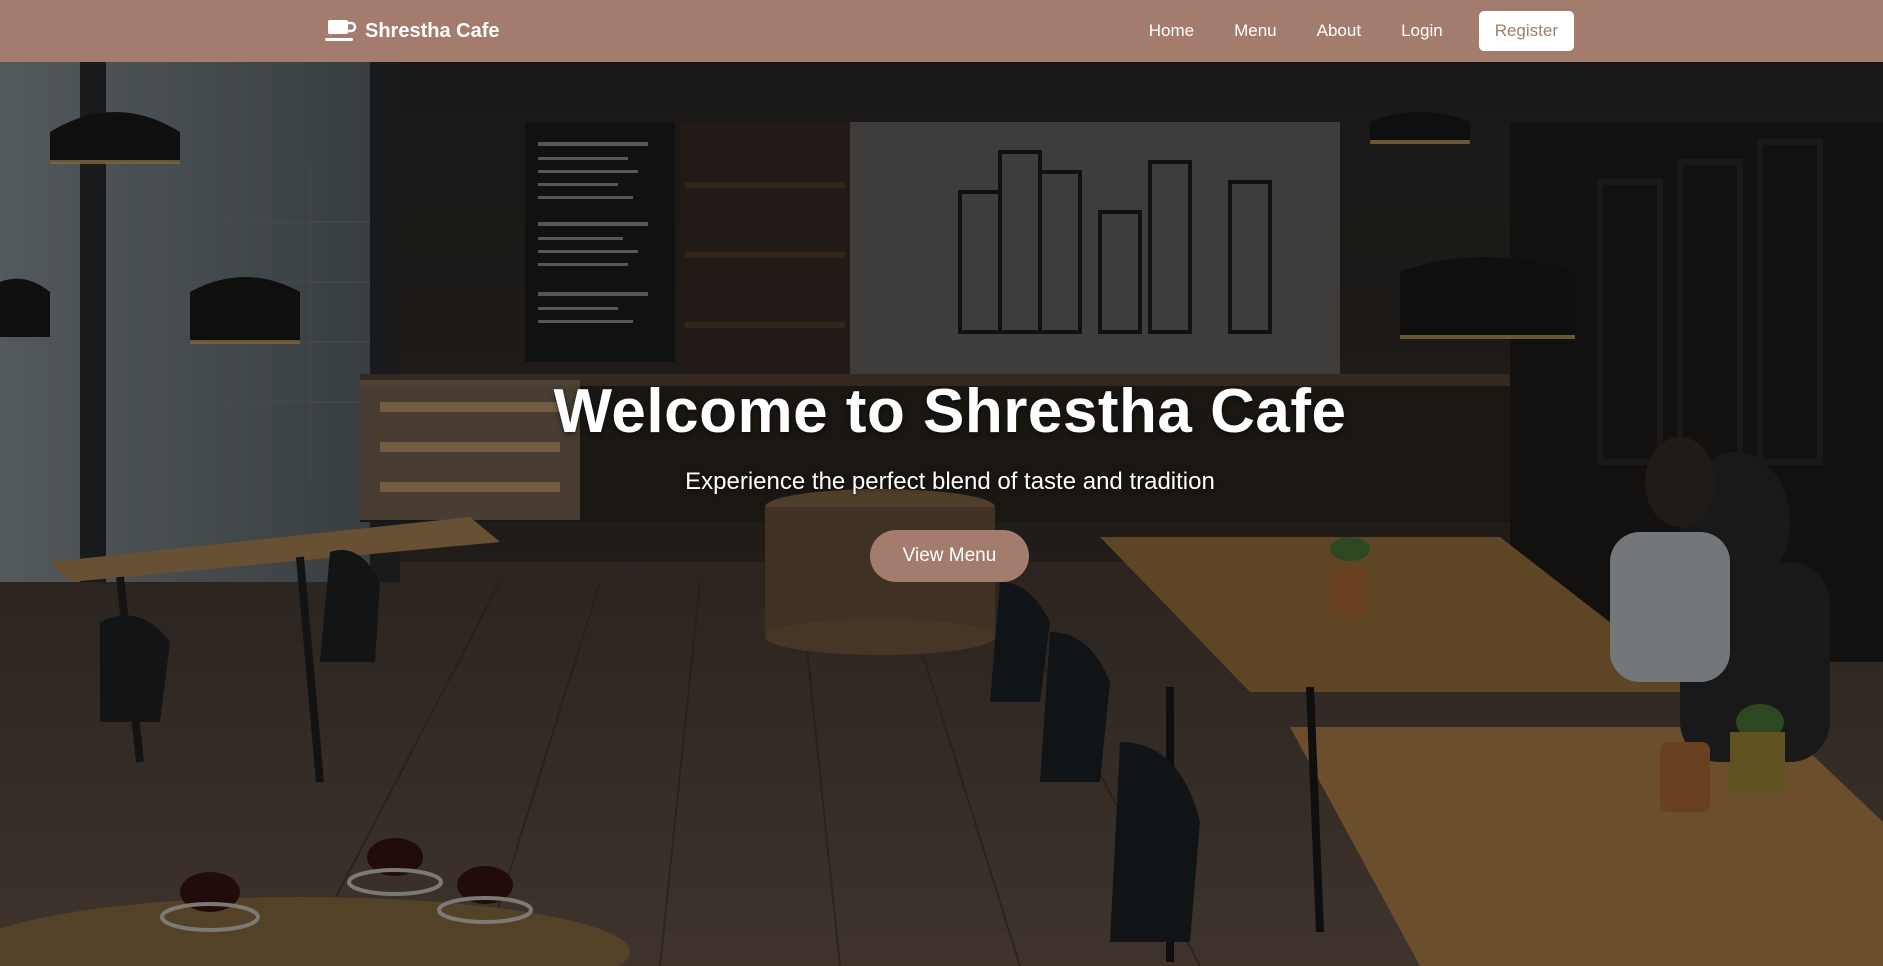 The height and width of the screenshot is (966, 1883). I want to click on nav-link-about: About, so click(1339, 31).